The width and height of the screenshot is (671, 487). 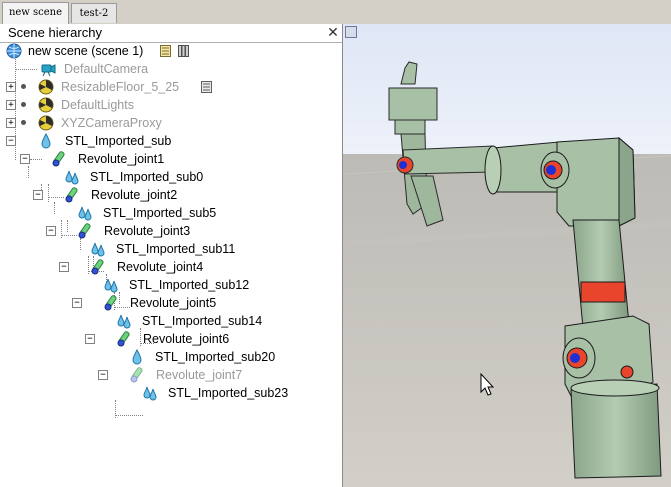 I want to click on tree-item-revolute-joint2: − Revolute_joint2, so click(x=143, y=195).